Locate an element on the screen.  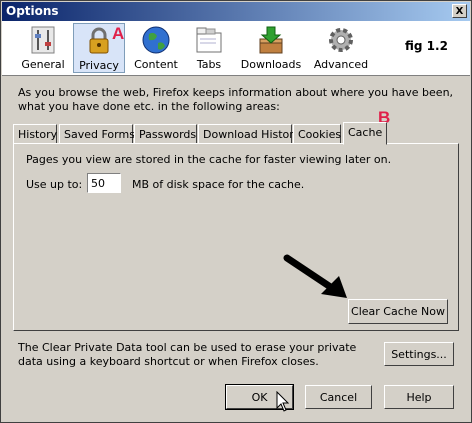
sliders-icon is located at coordinates (43, 40).